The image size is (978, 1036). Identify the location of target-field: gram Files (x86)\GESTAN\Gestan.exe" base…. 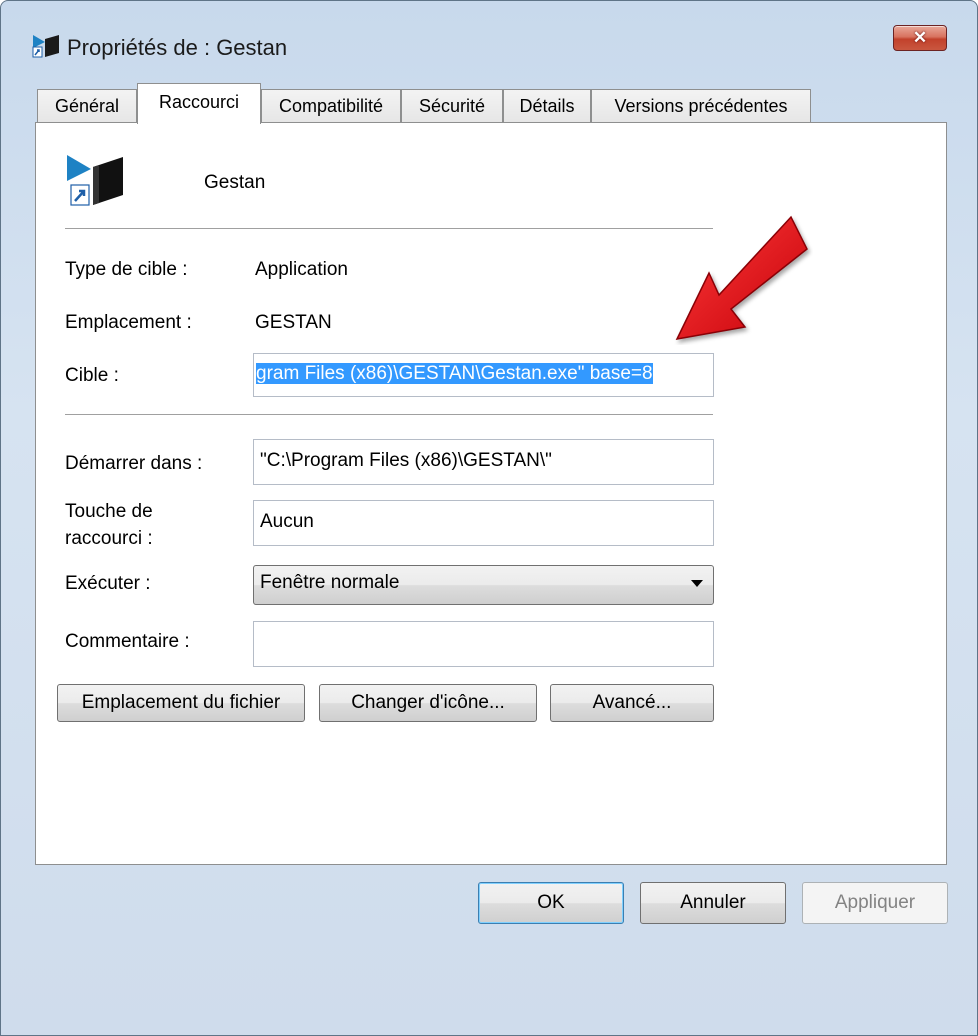
(483, 375).